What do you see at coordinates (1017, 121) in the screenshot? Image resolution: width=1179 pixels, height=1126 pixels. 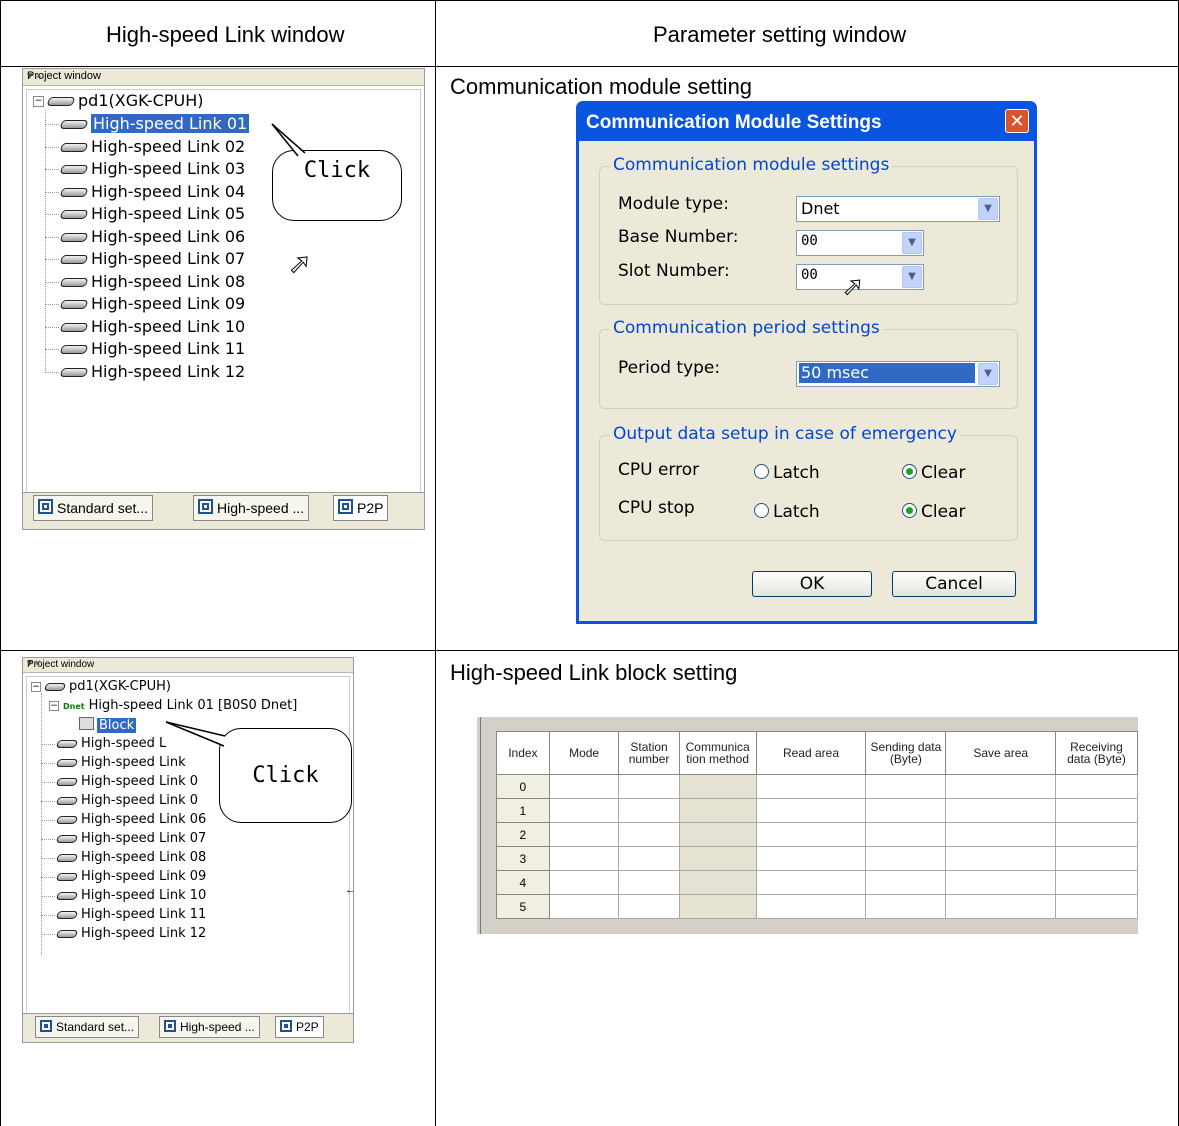 I see `close-button: ✕` at bounding box center [1017, 121].